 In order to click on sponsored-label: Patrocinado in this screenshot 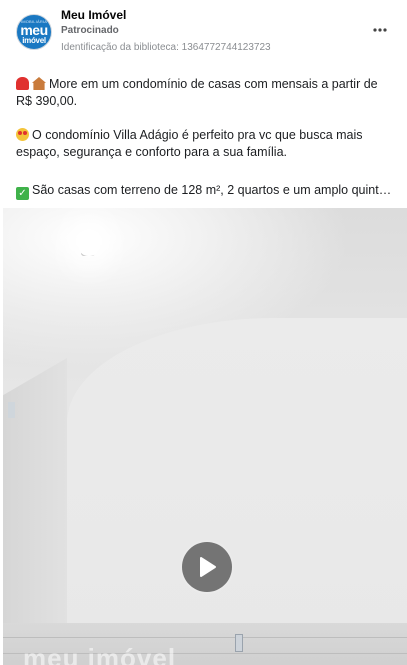, I will do `click(90, 30)`.